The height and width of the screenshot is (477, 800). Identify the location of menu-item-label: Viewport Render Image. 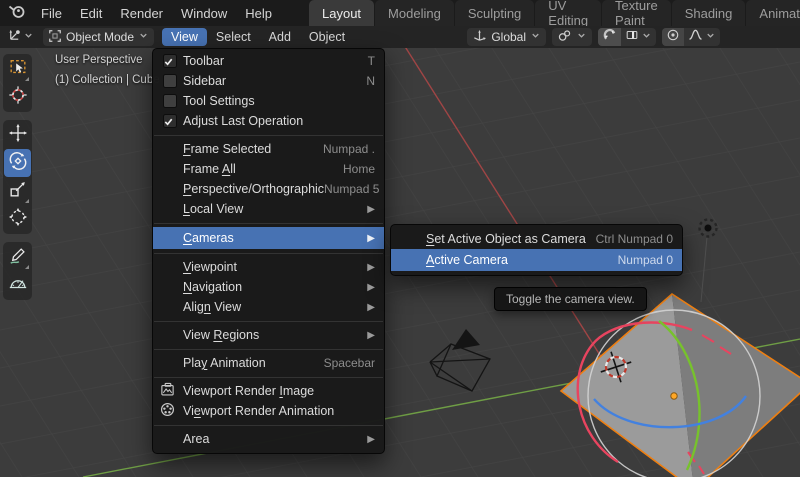
(249, 391).